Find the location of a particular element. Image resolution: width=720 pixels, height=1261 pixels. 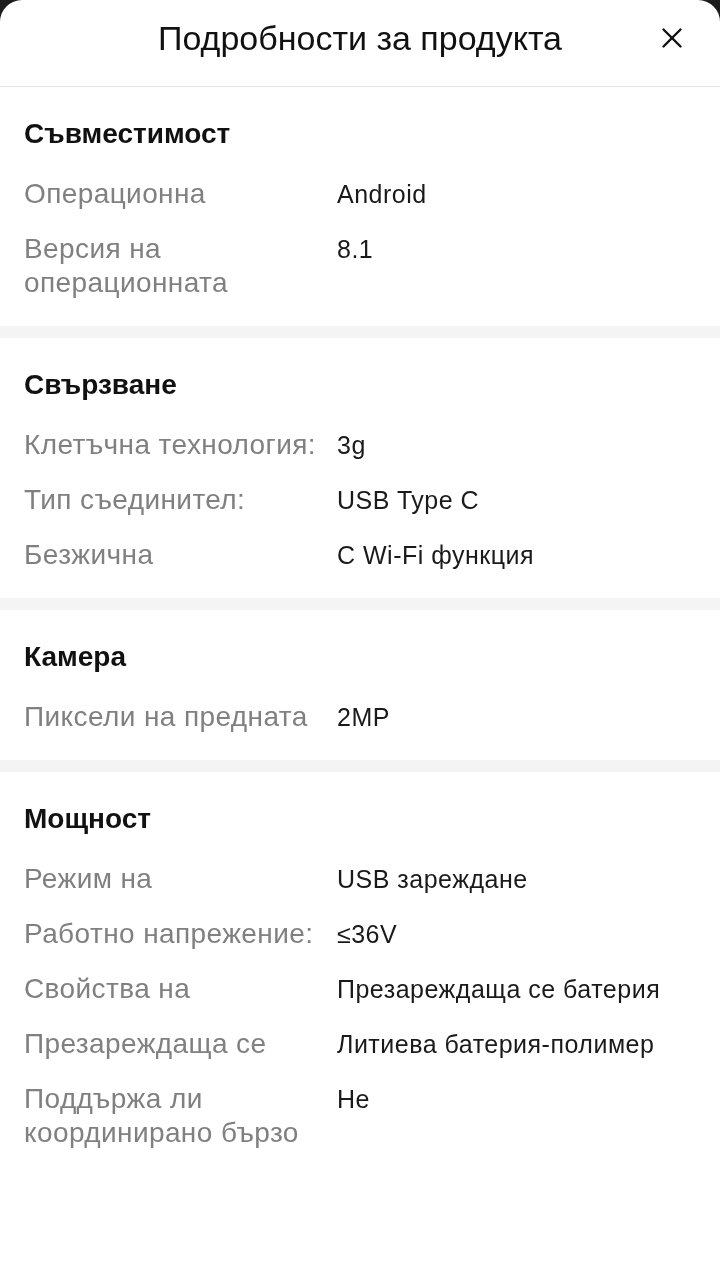

spec-label: Клетъчна технология: is located at coordinates (170, 445).